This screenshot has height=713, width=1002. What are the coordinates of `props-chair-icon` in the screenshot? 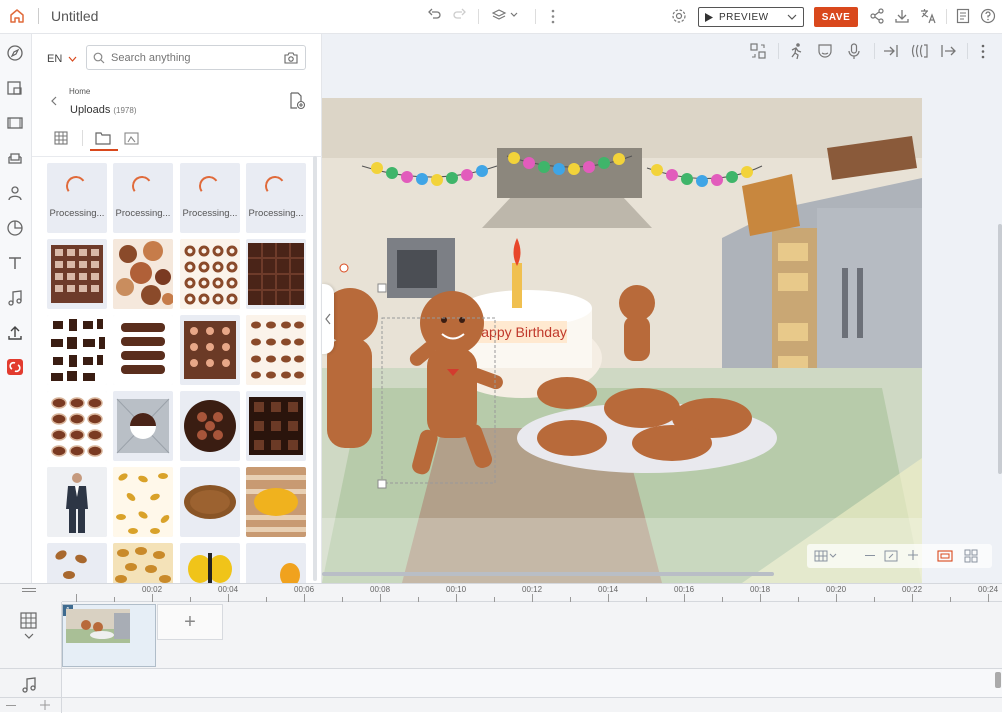 It's located at (15, 158).